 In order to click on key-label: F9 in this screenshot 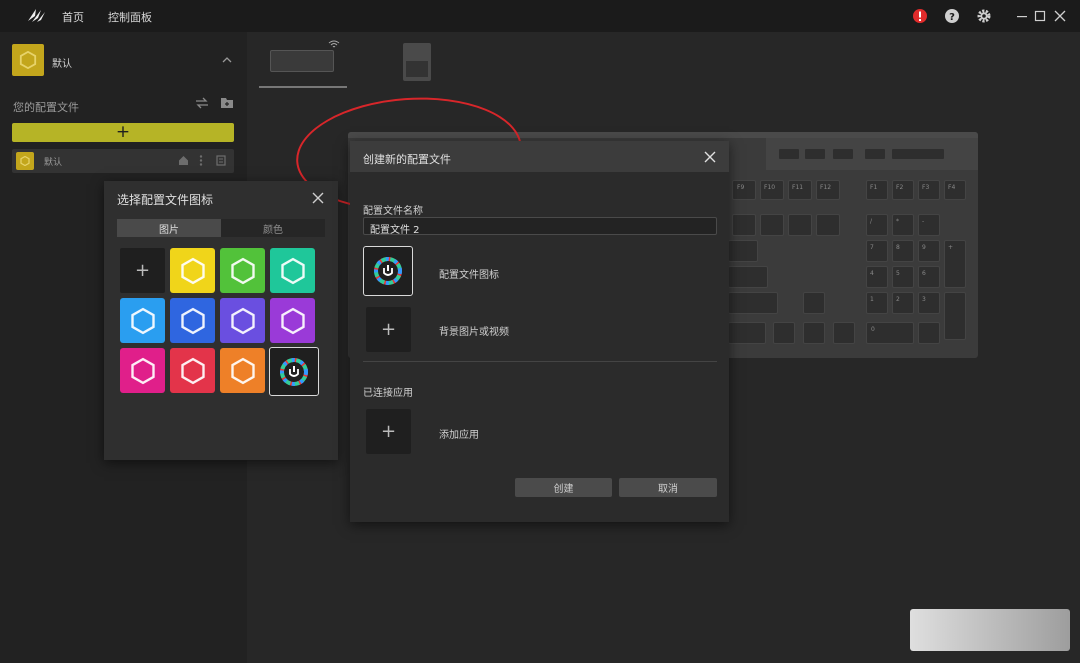, I will do `click(741, 187)`.